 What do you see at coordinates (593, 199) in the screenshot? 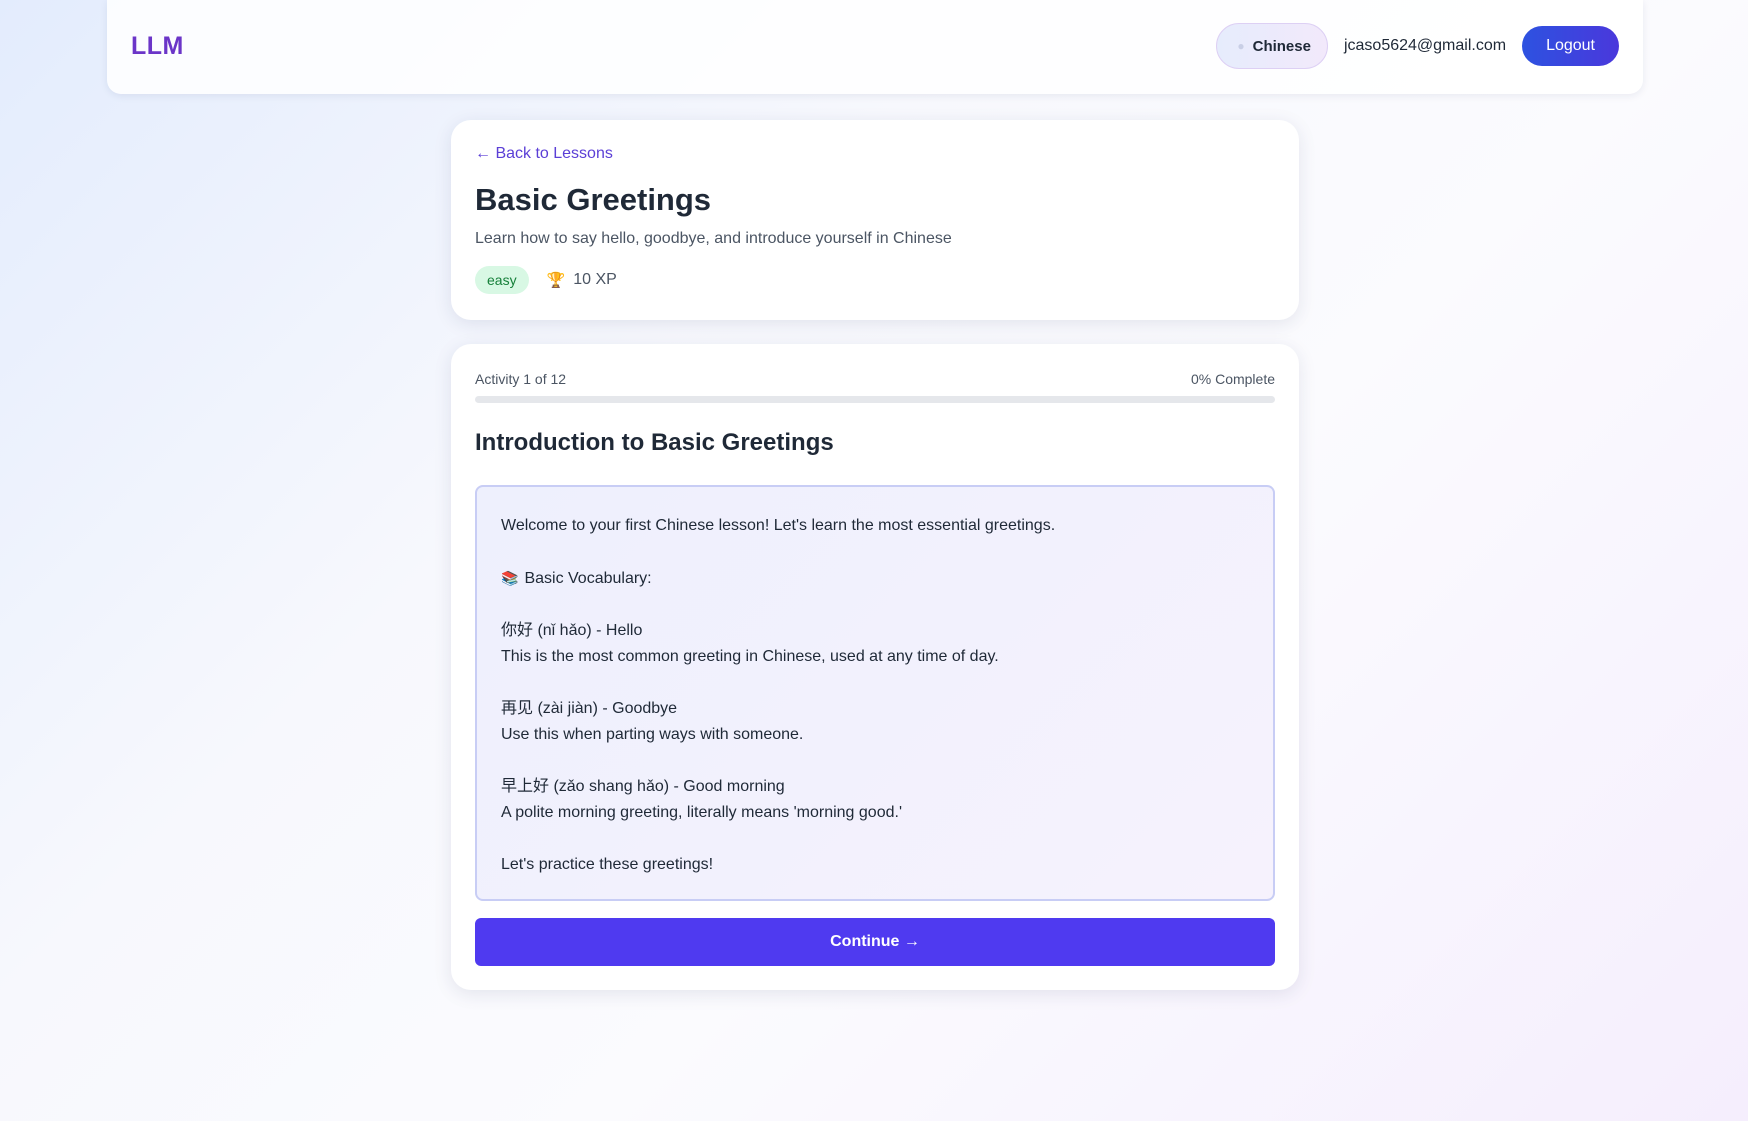
I see `lesson-title: Basic Greetings` at bounding box center [593, 199].